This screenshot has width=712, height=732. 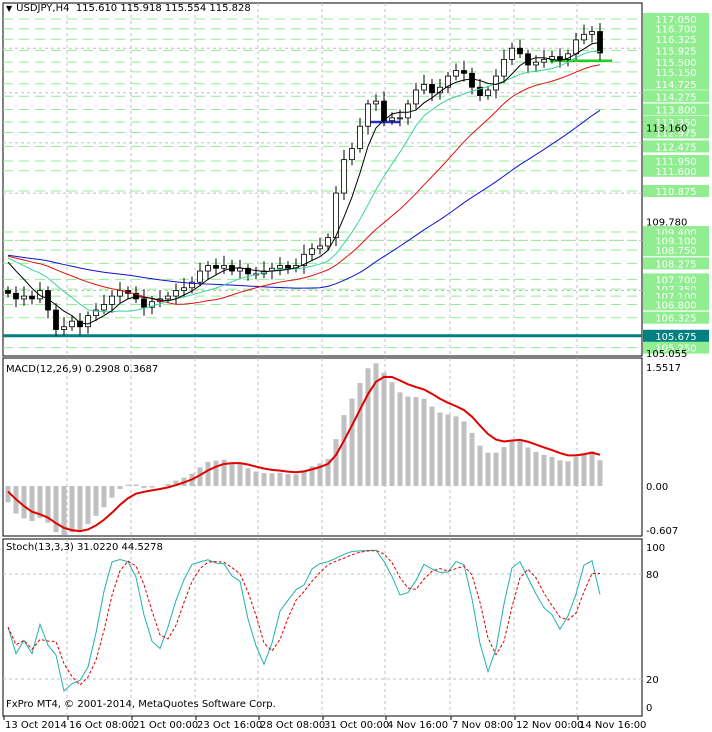 What do you see at coordinates (675, 111) in the screenshot?
I see `price-level-label: 113.800` at bounding box center [675, 111].